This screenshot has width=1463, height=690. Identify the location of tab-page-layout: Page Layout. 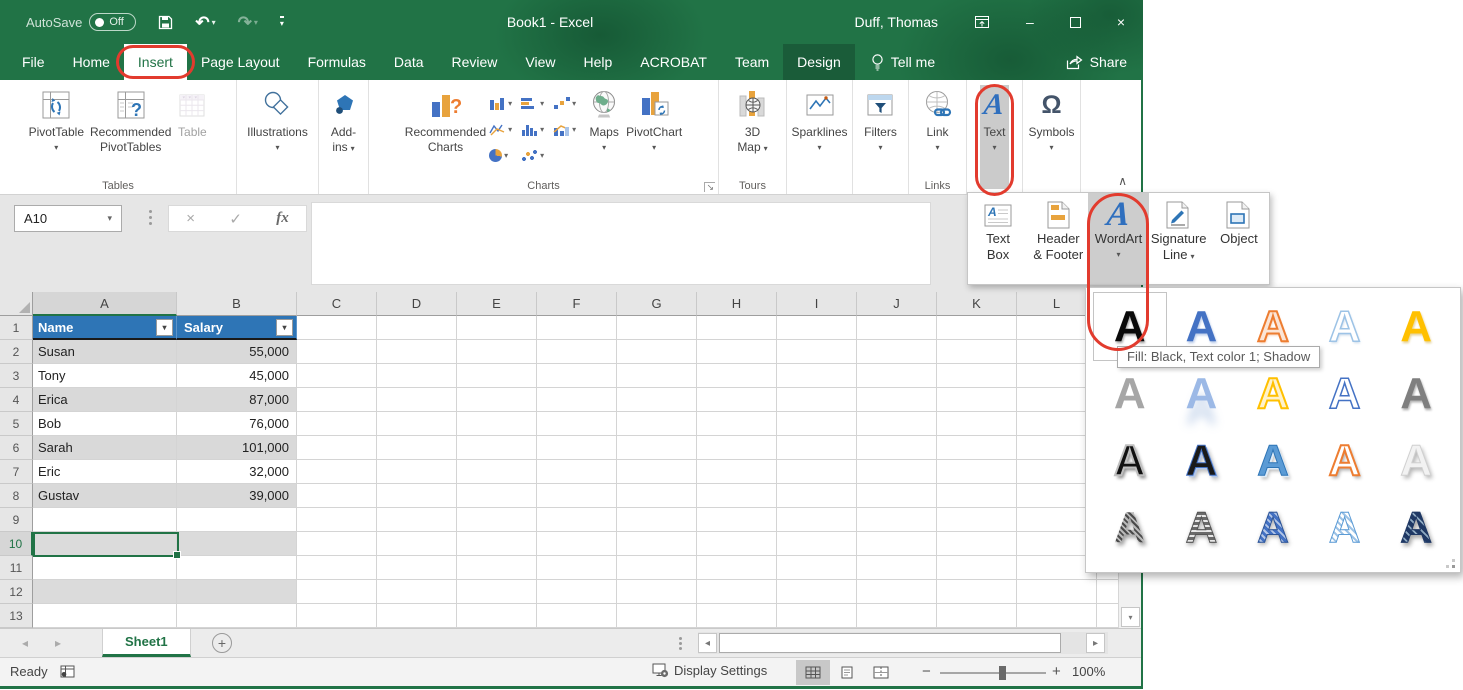
(240, 62).